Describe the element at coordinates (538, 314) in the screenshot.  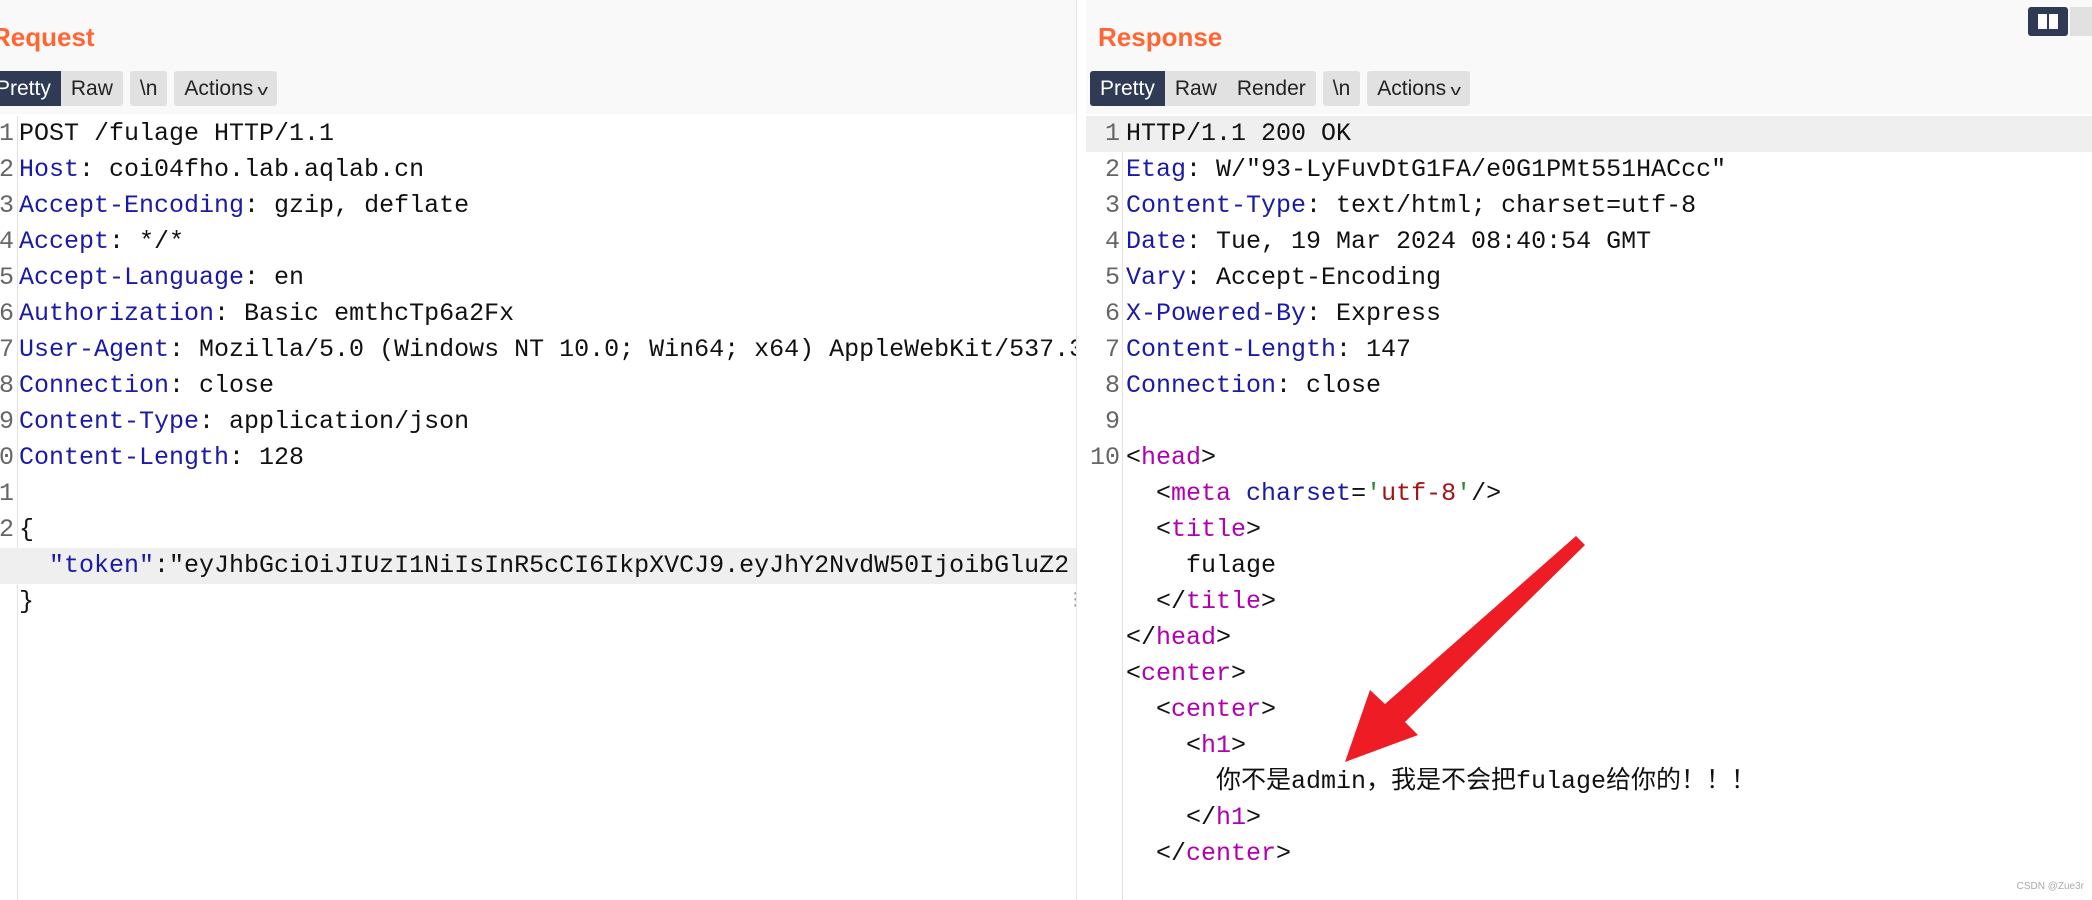
I see `code-line: 6 Authorization: Basic emthcTp6a2Fx` at that location.